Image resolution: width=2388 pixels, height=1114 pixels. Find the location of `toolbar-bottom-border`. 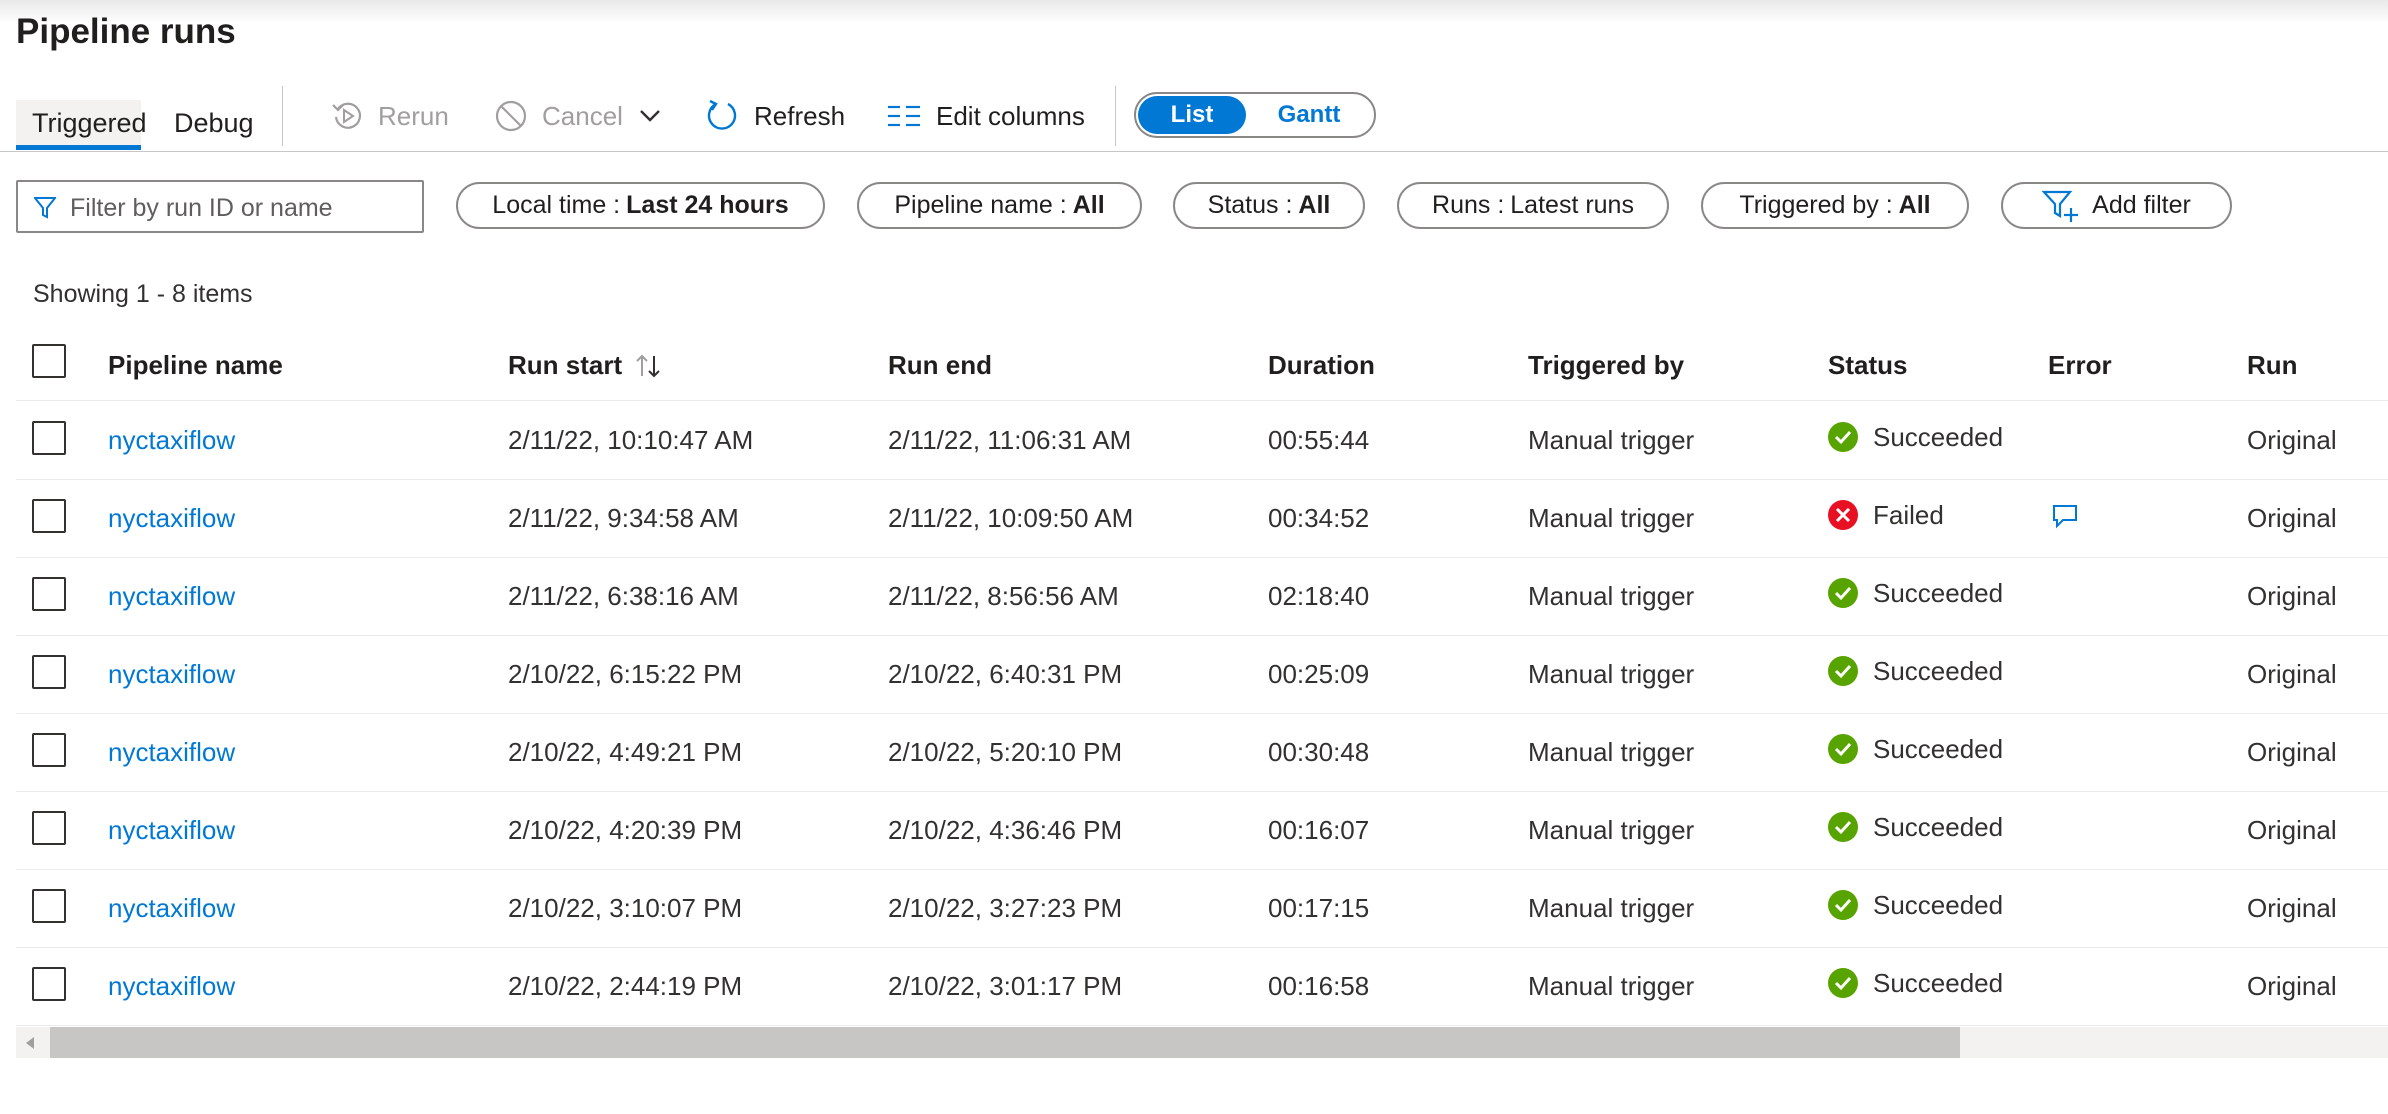

toolbar-bottom-border is located at coordinates (1194, 151).